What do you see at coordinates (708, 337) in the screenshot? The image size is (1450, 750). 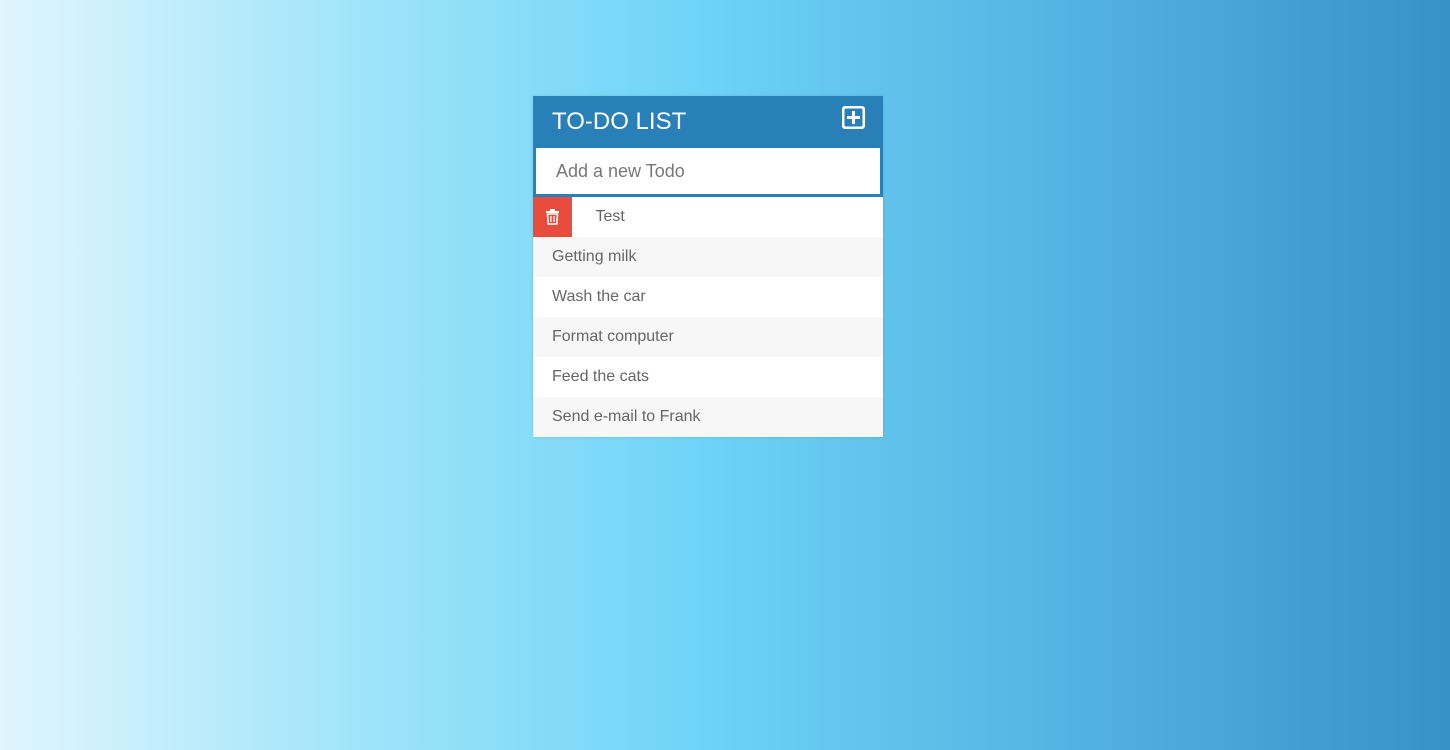 I see `todo-item: Format computer` at bounding box center [708, 337].